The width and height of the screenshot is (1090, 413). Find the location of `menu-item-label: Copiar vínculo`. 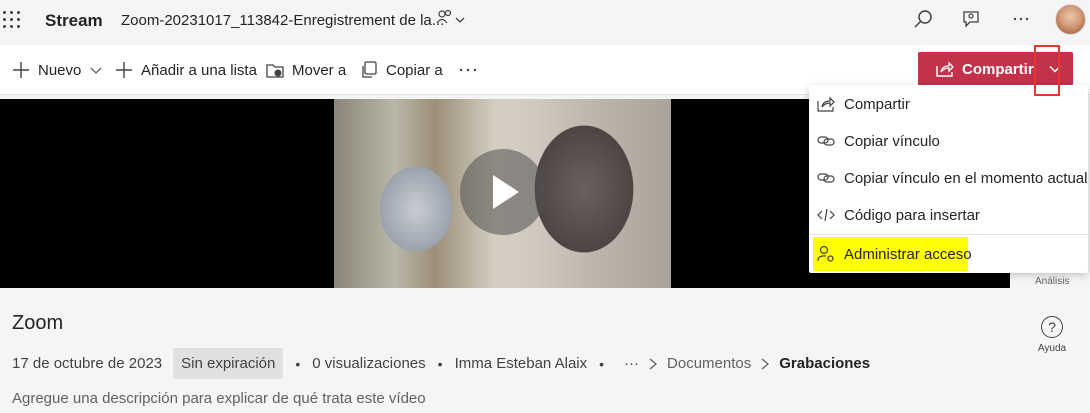

menu-item-label: Copiar vínculo is located at coordinates (892, 141).